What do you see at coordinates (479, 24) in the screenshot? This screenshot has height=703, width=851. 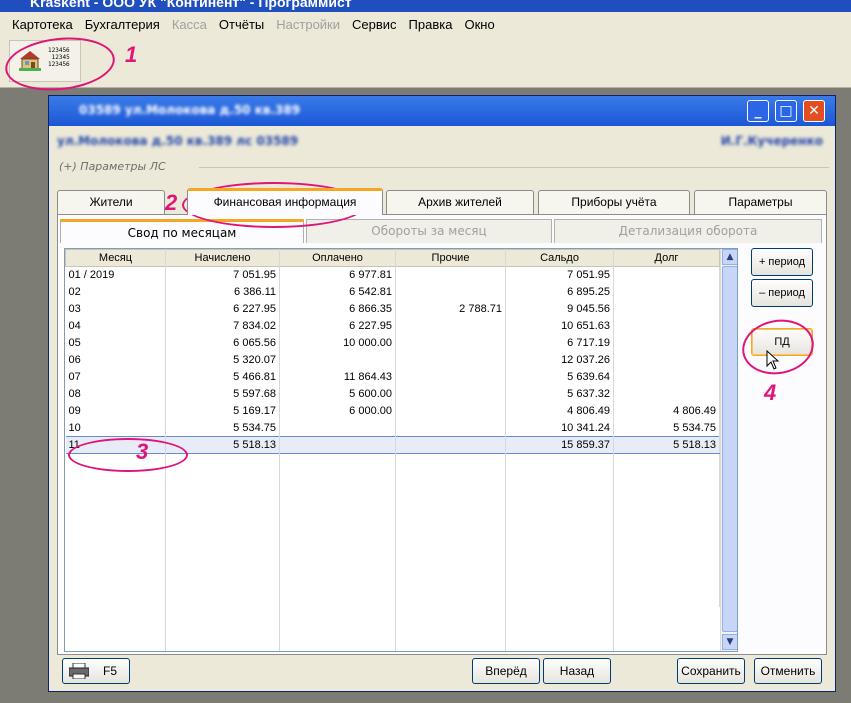 I see `menu-item: Окно` at bounding box center [479, 24].